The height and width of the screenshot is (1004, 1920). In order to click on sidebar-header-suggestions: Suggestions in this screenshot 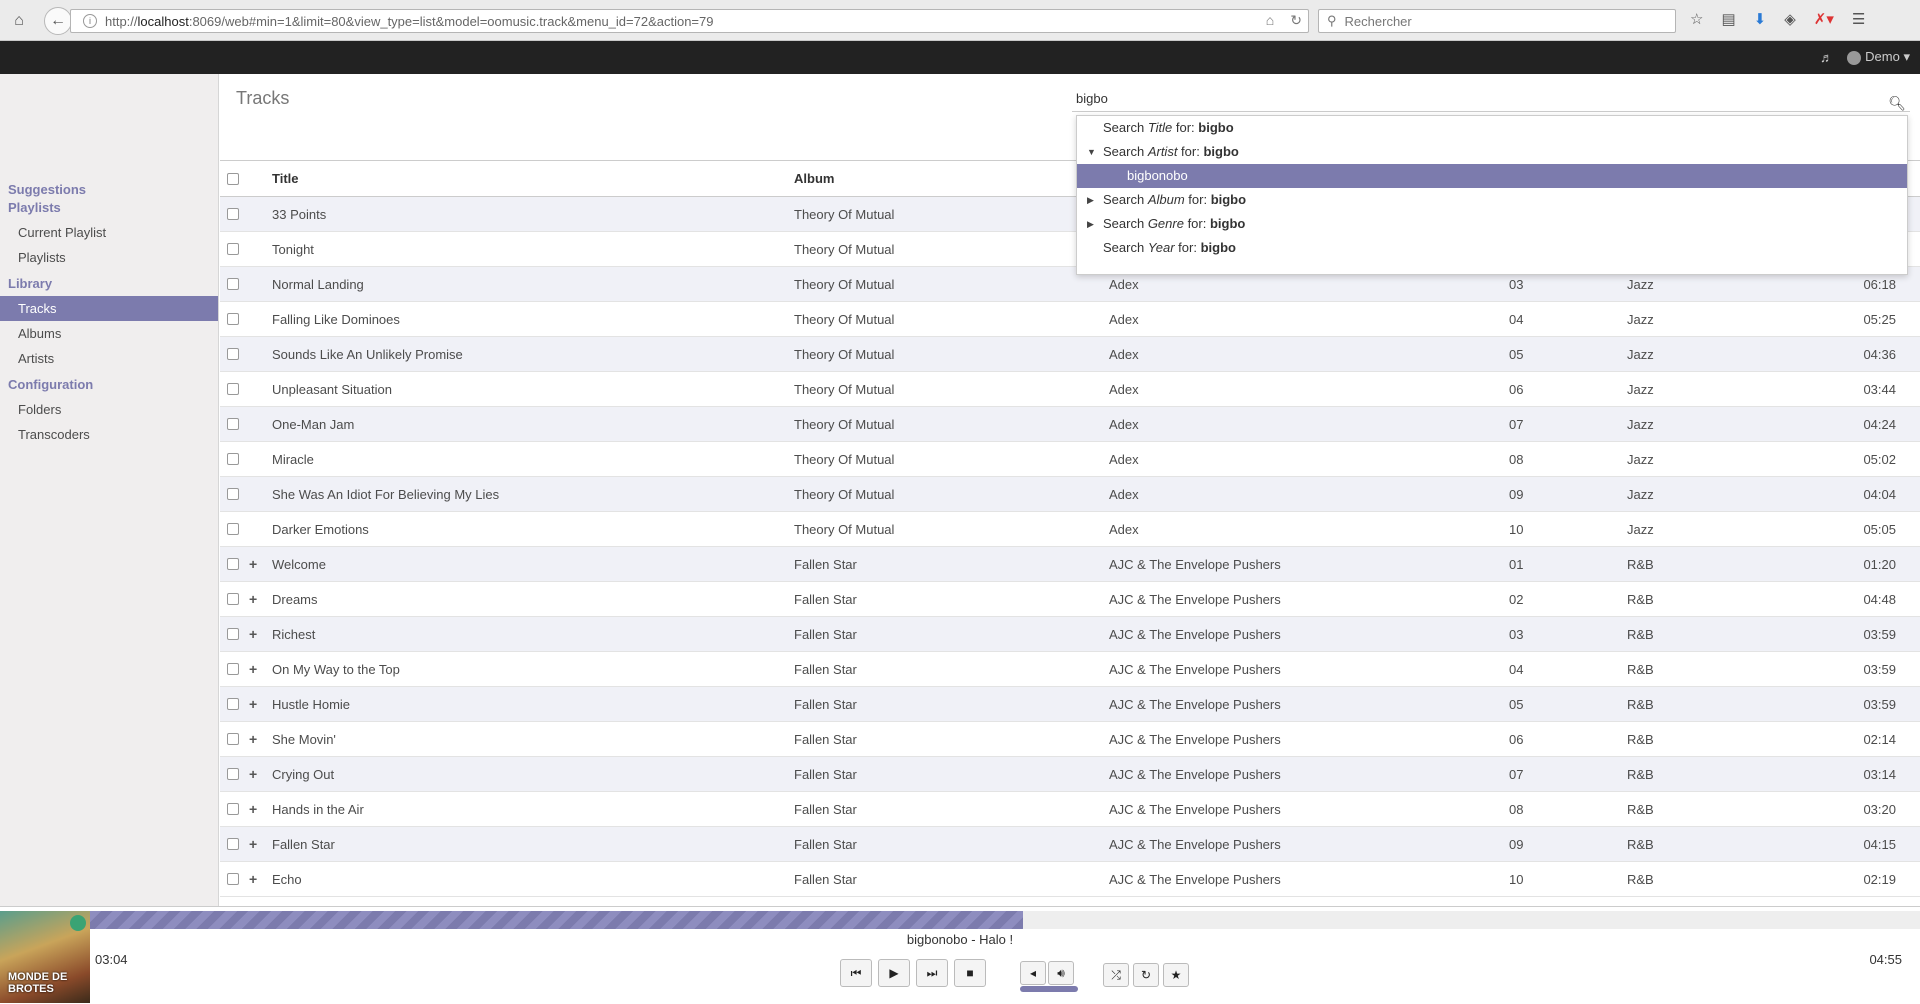, I will do `click(109, 191)`.